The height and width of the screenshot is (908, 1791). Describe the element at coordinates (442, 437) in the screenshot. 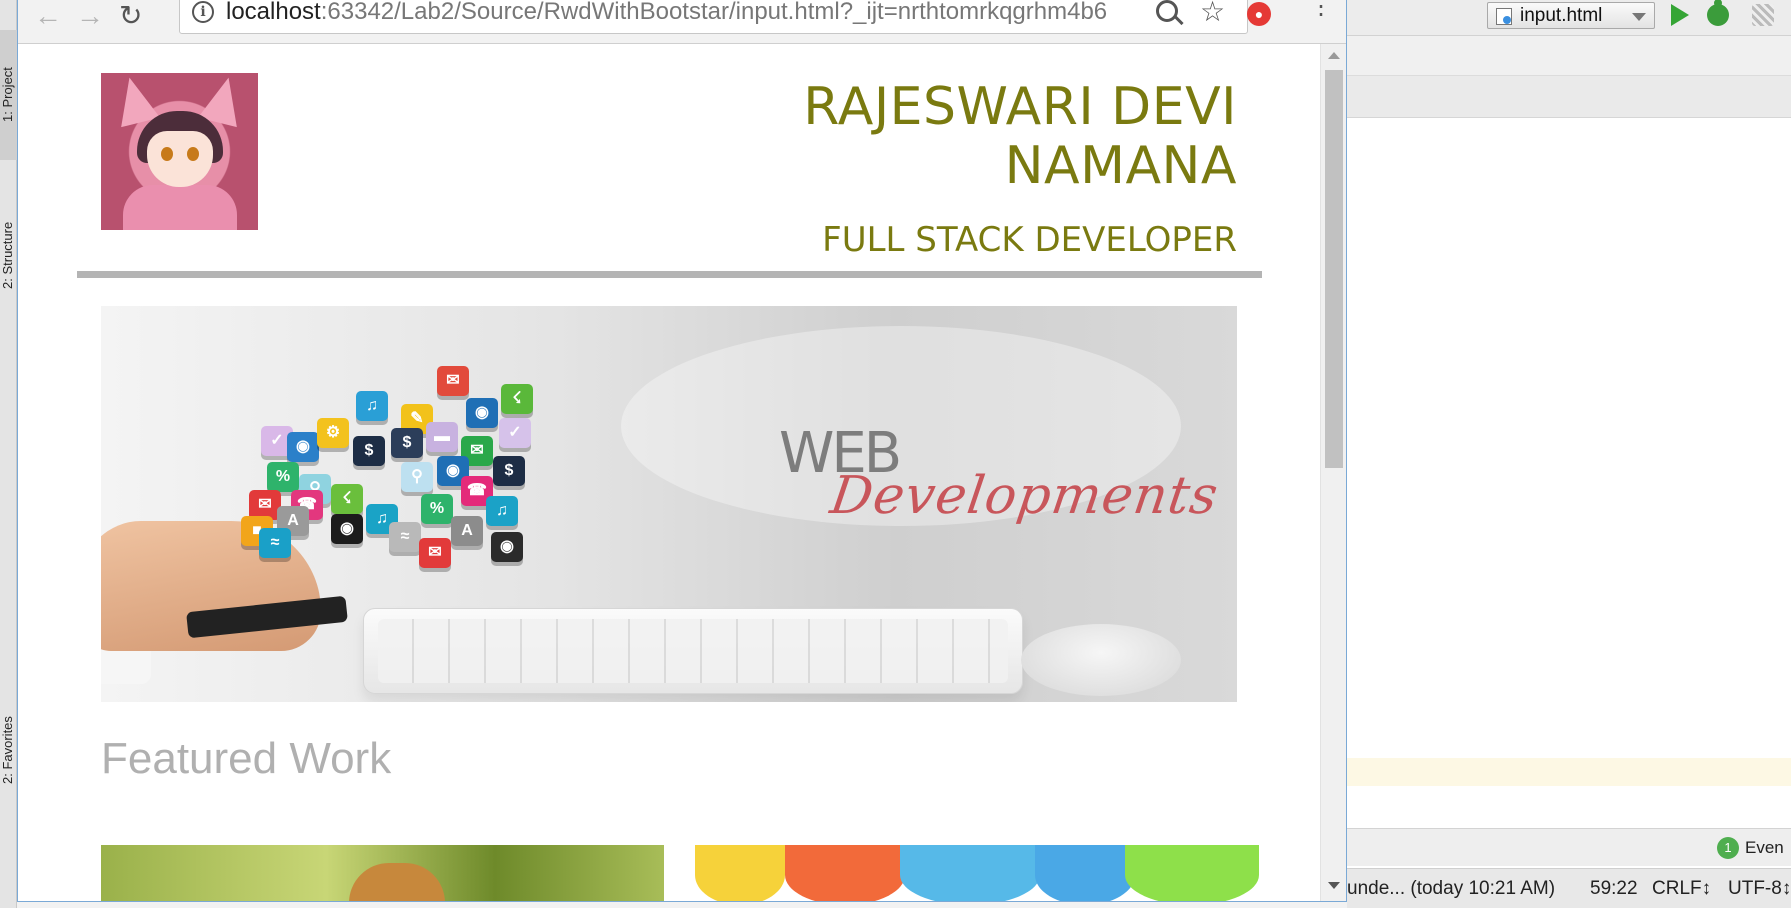

I see `app-tile-lilac-icon: ▬` at that location.